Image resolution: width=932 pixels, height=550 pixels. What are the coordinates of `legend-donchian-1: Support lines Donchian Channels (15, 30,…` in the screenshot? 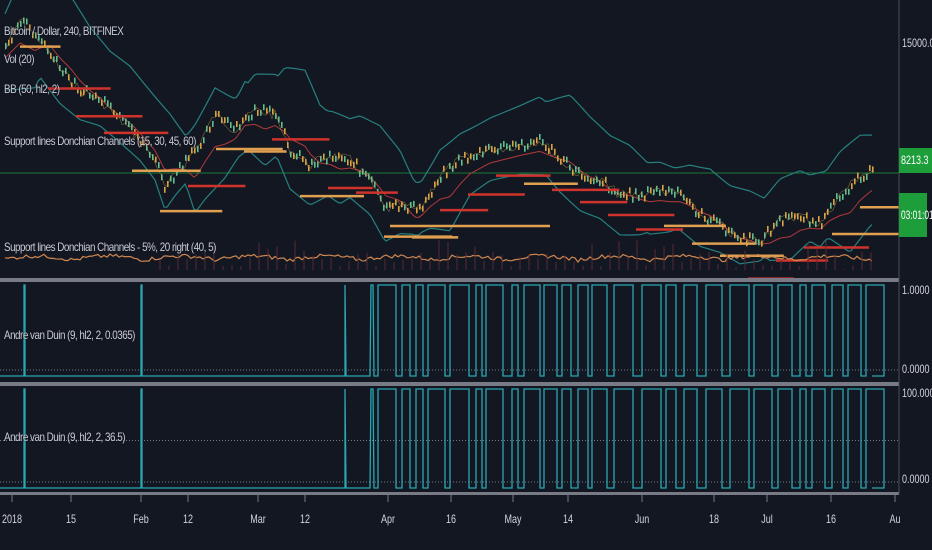 It's located at (100, 141).